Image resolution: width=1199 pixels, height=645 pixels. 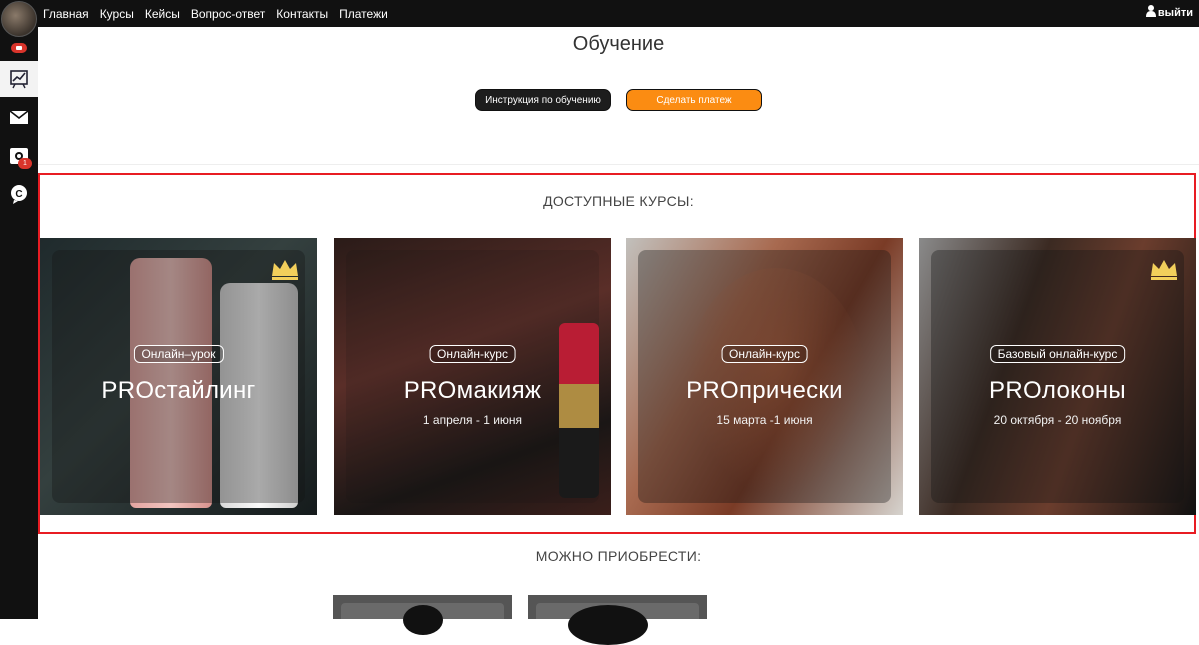 What do you see at coordinates (618, 556) in the screenshot?
I see `purchasable-courses-heading: МОЖНО ПРИОБРЕСТИ:` at bounding box center [618, 556].